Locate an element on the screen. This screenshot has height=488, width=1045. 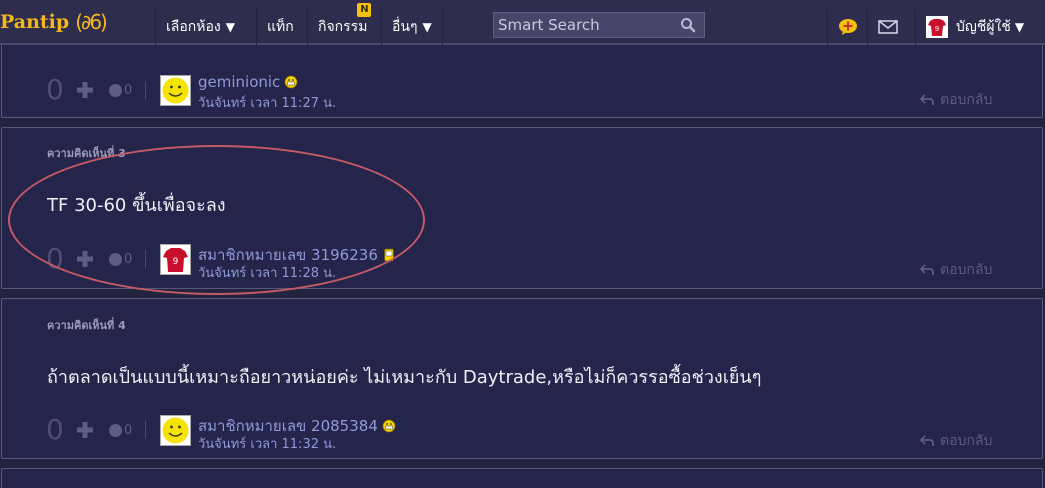
nav-activities: กิจกรรม N is located at coordinates (342, 24).